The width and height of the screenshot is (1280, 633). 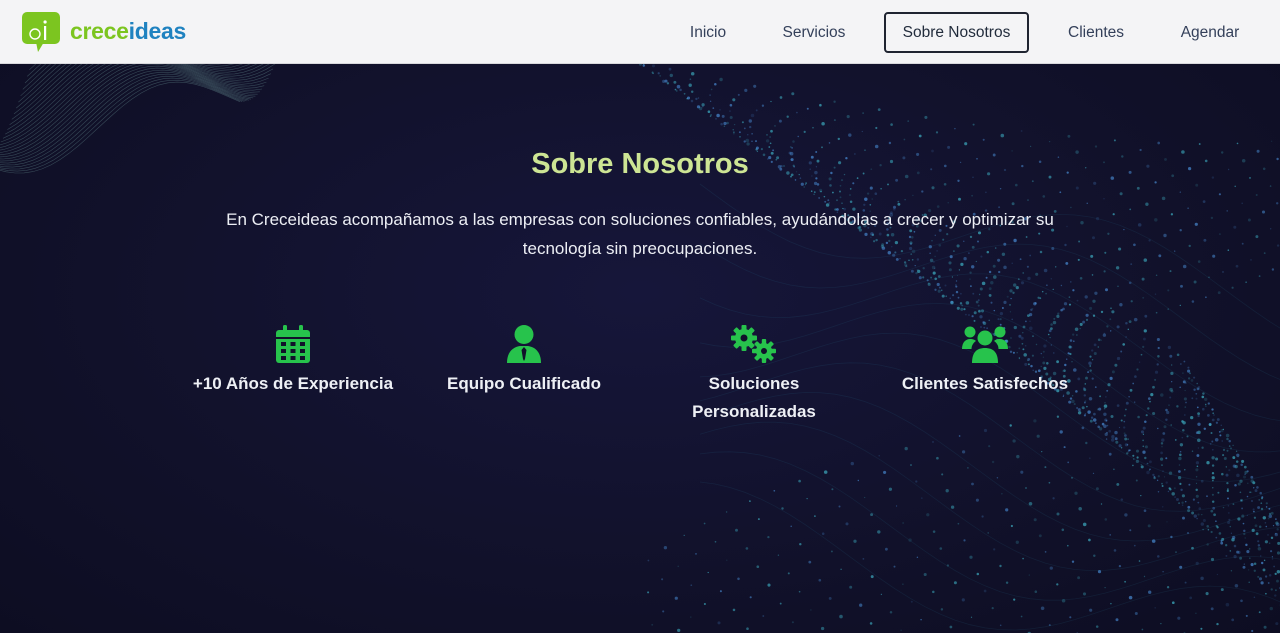 What do you see at coordinates (1096, 32) in the screenshot?
I see `nav-item-clientes: Clientes` at bounding box center [1096, 32].